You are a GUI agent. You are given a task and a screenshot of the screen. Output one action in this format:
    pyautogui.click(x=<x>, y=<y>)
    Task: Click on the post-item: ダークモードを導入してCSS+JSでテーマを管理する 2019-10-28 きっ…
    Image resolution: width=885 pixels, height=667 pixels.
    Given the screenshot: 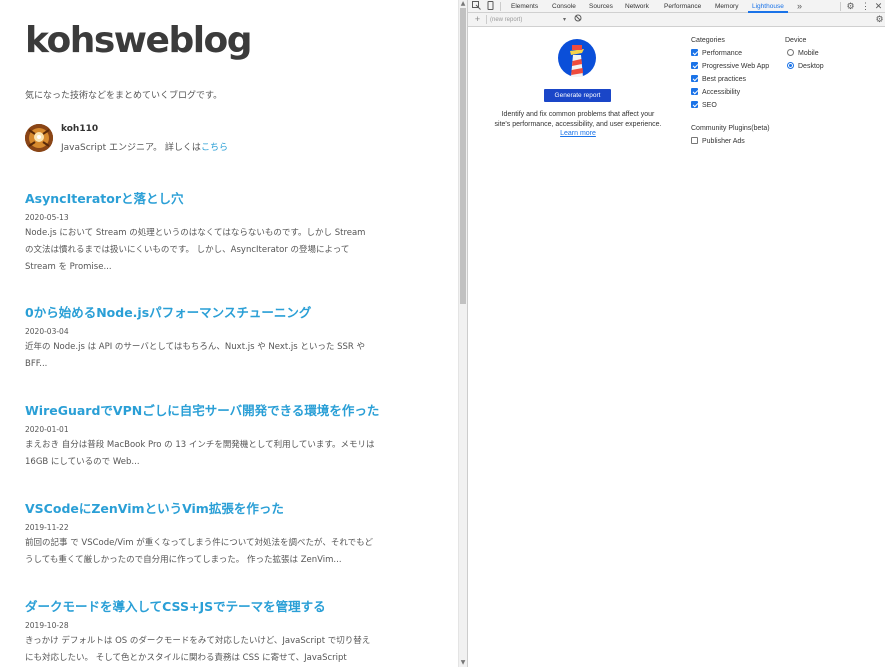 What is the action you would take?
    pyautogui.click(x=200, y=633)
    